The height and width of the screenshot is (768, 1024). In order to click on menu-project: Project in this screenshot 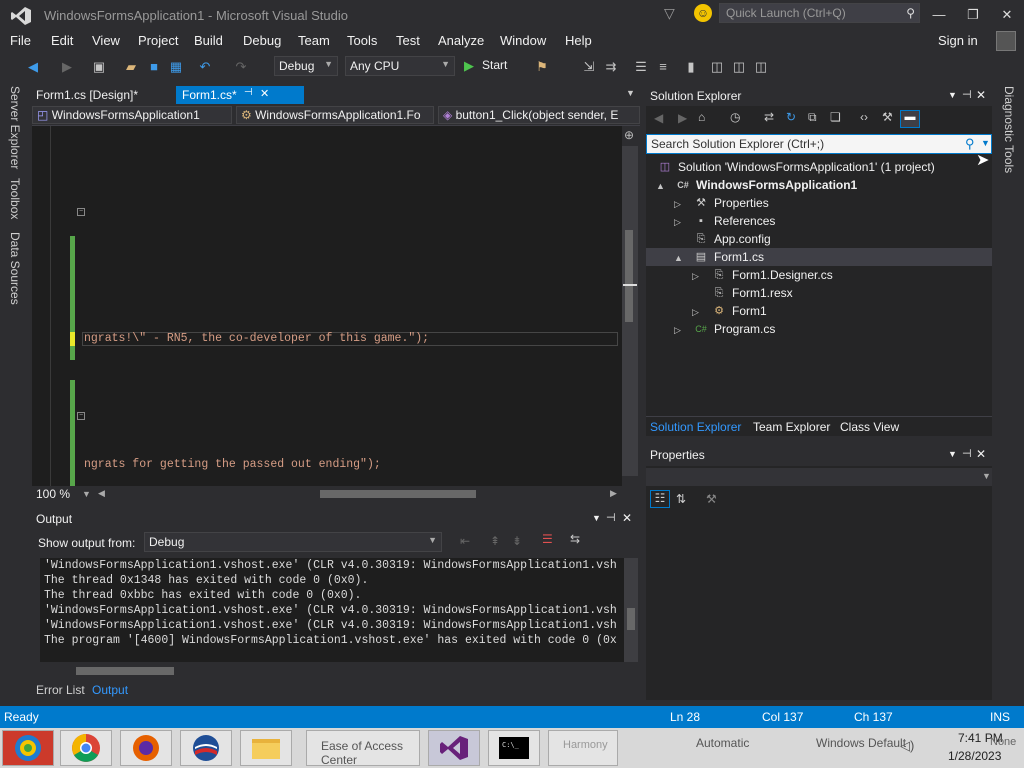, I will do `click(158, 40)`.